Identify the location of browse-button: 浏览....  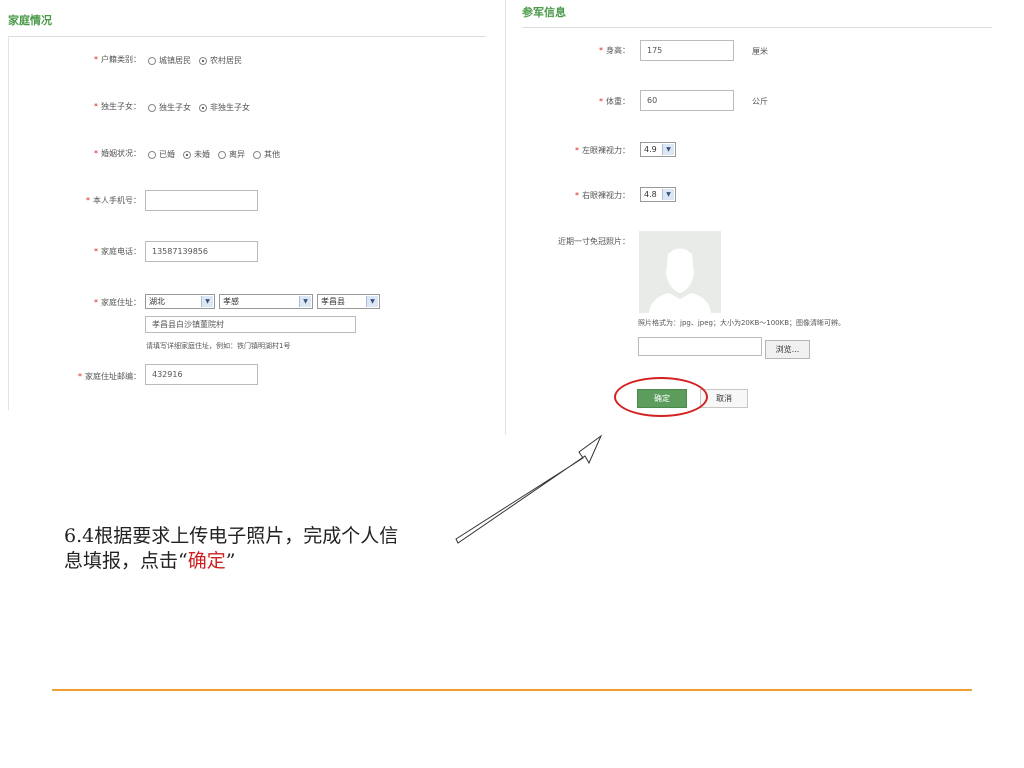
(787, 349).